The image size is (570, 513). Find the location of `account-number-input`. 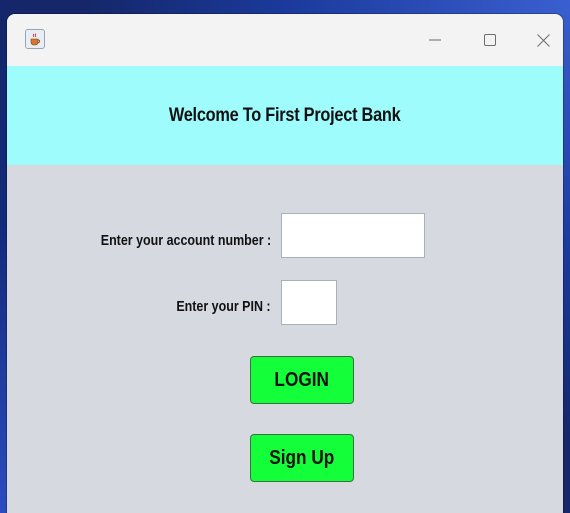

account-number-input is located at coordinates (353, 235).